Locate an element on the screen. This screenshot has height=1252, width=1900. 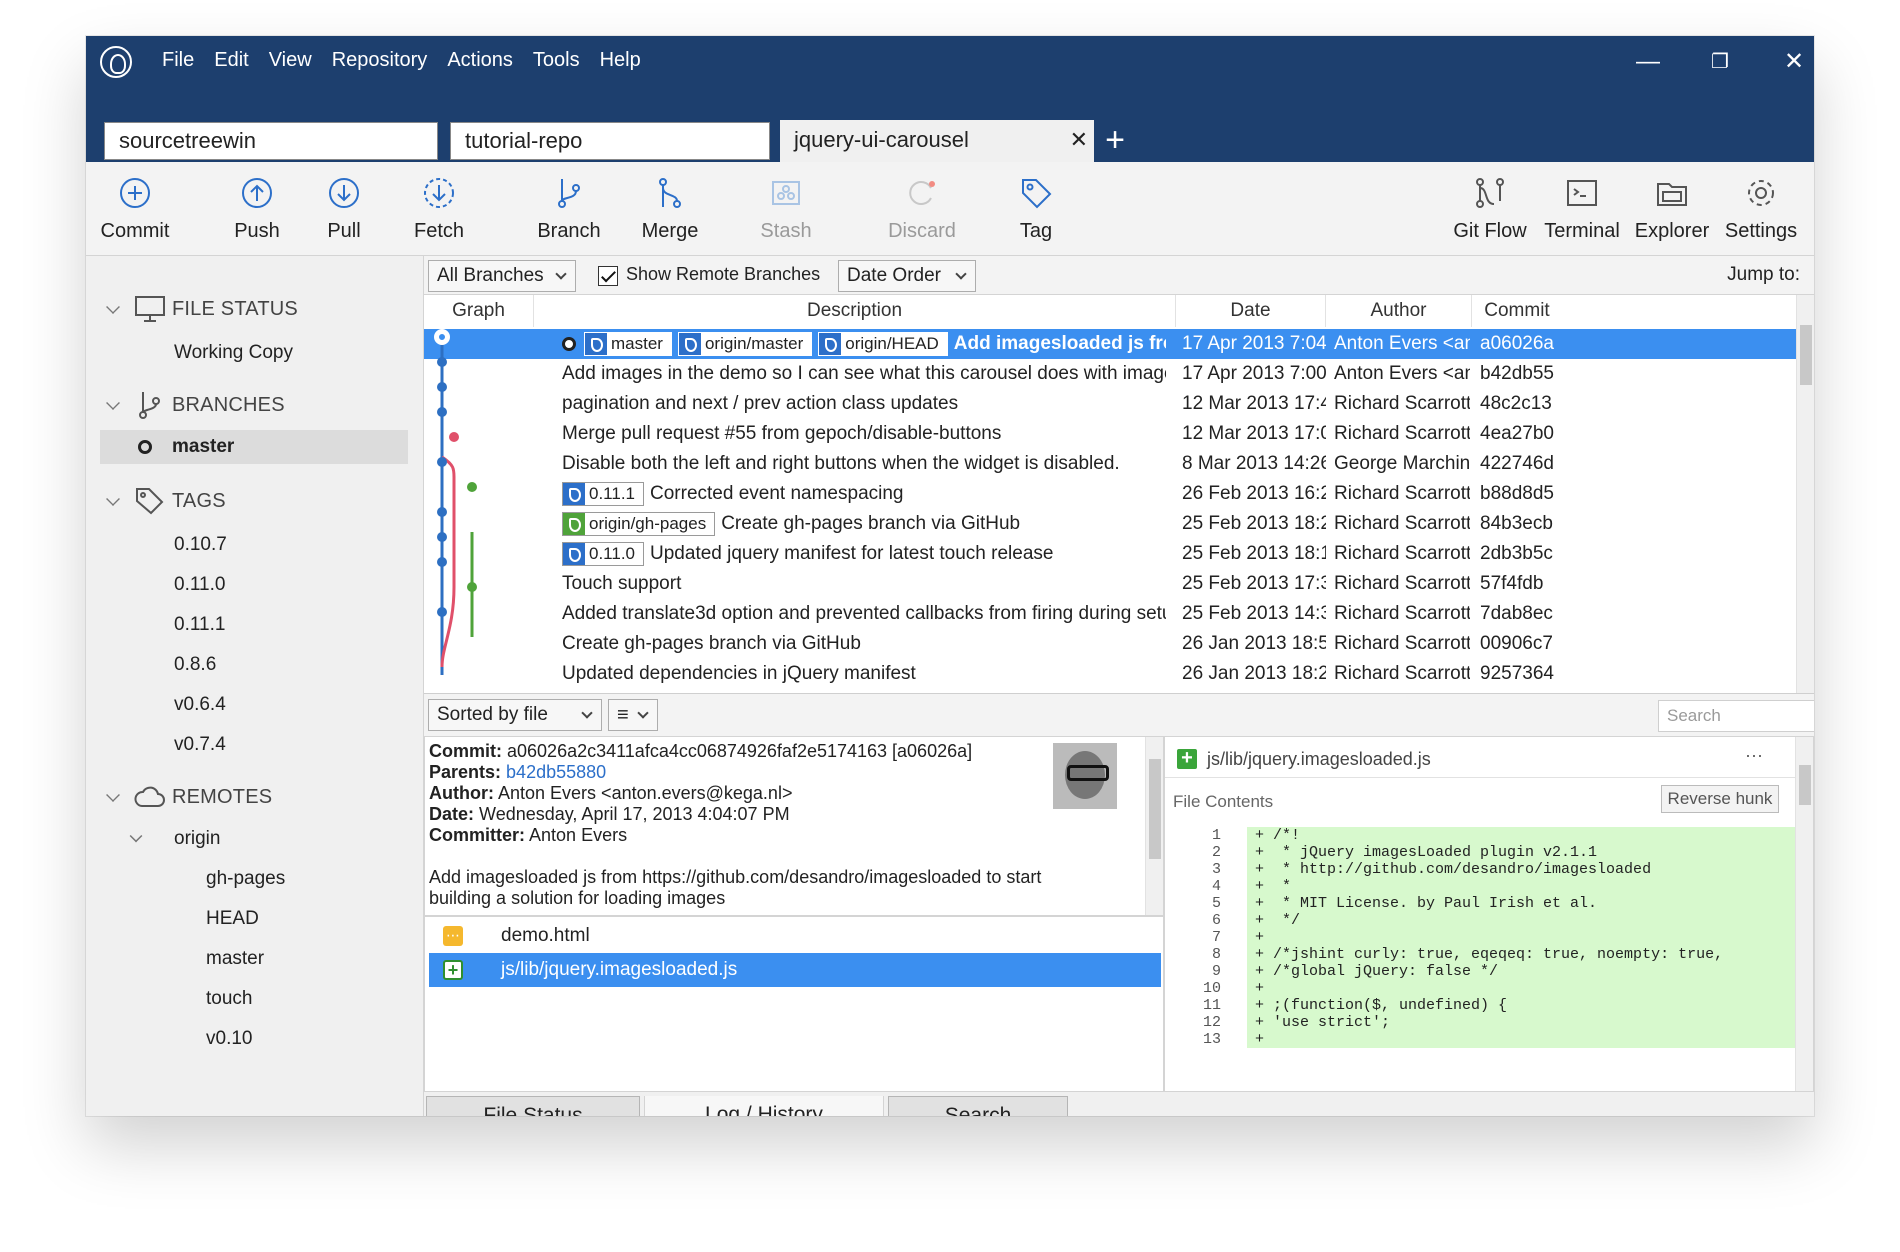
commit-list-scrollbar is located at coordinates (1805, 494).